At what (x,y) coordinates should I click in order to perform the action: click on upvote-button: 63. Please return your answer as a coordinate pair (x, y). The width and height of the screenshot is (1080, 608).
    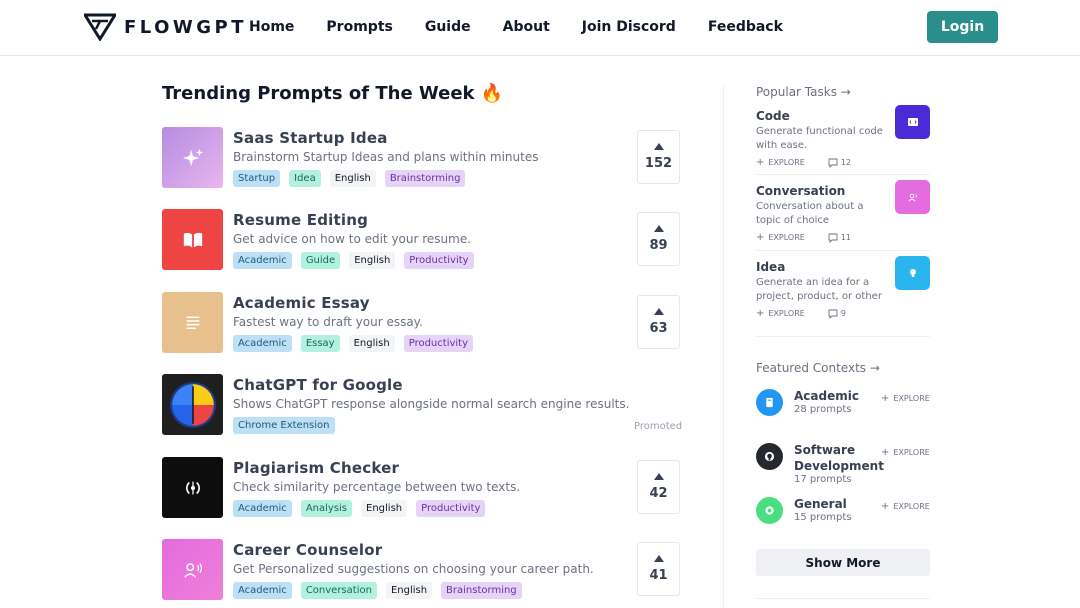
    Looking at the image, I should click on (658, 322).